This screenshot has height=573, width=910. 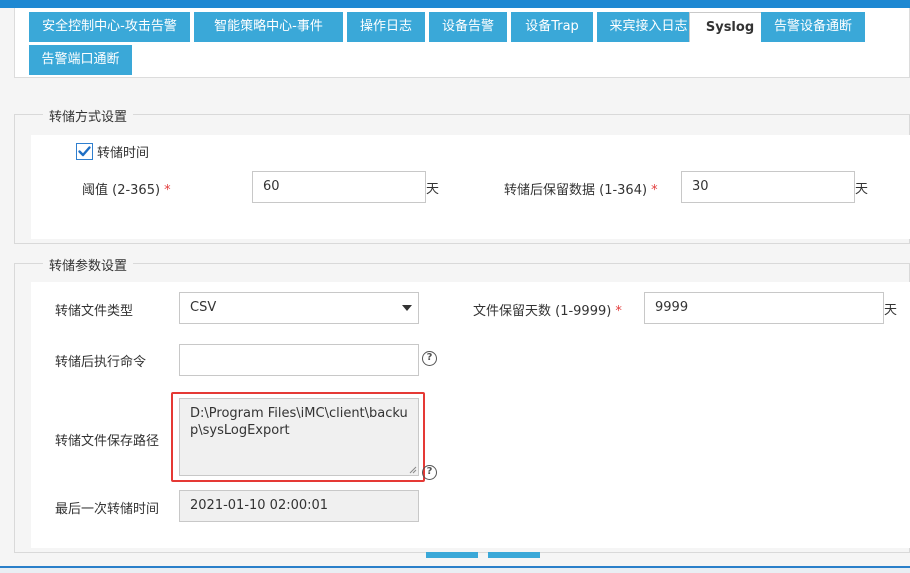 I want to click on tab-alarm-port-connectivity: 告警端口通断, so click(x=80, y=60).